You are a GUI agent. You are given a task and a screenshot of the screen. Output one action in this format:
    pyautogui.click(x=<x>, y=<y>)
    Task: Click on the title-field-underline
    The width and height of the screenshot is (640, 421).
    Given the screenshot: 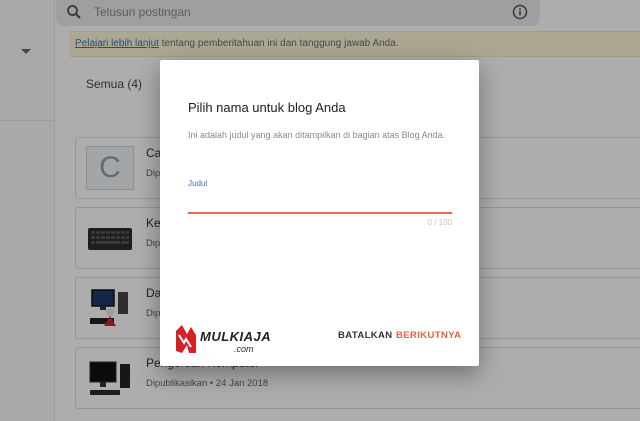 What is the action you would take?
    pyautogui.click(x=320, y=213)
    